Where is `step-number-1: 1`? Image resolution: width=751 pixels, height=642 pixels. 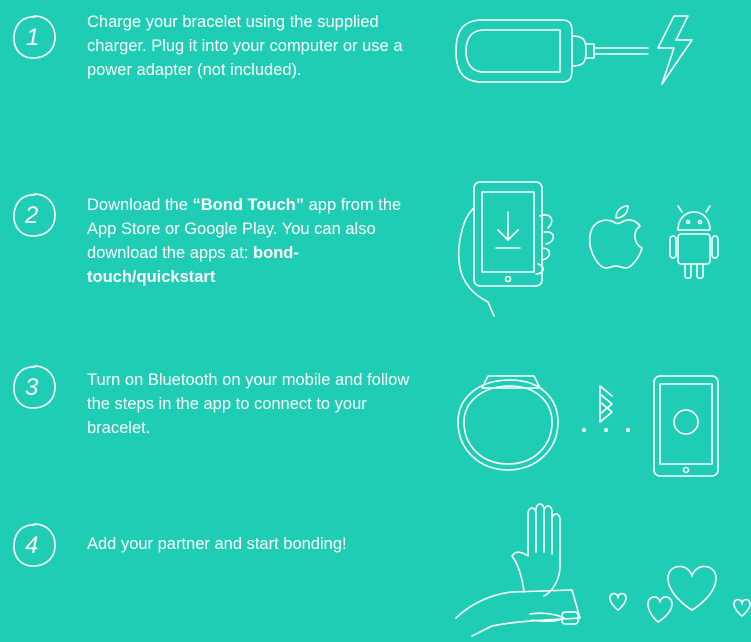
step-number-1: 1 is located at coordinates (34, 37).